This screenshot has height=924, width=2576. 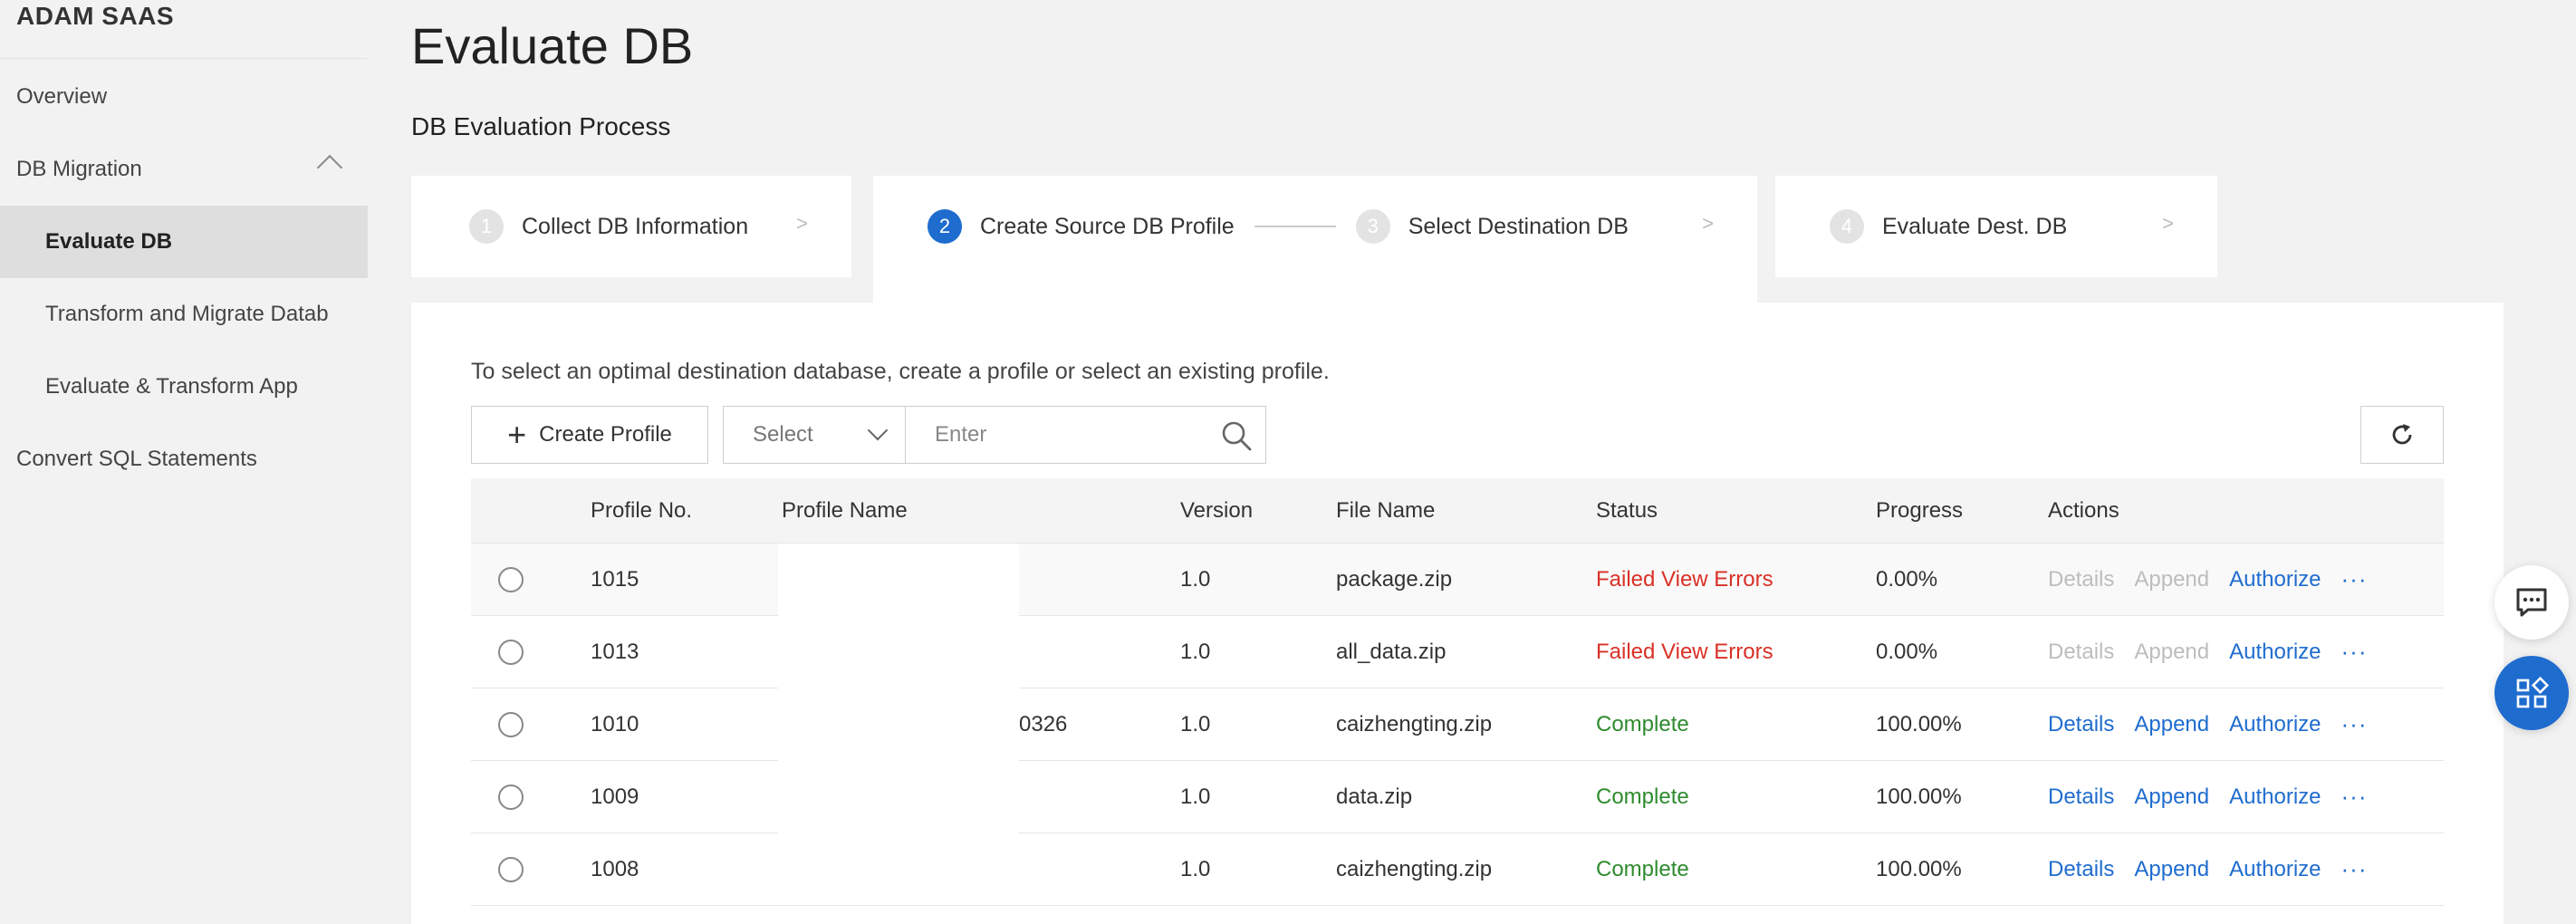 I want to click on sidebar-item-label: Convert SQL Statements, so click(x=136, y=459).